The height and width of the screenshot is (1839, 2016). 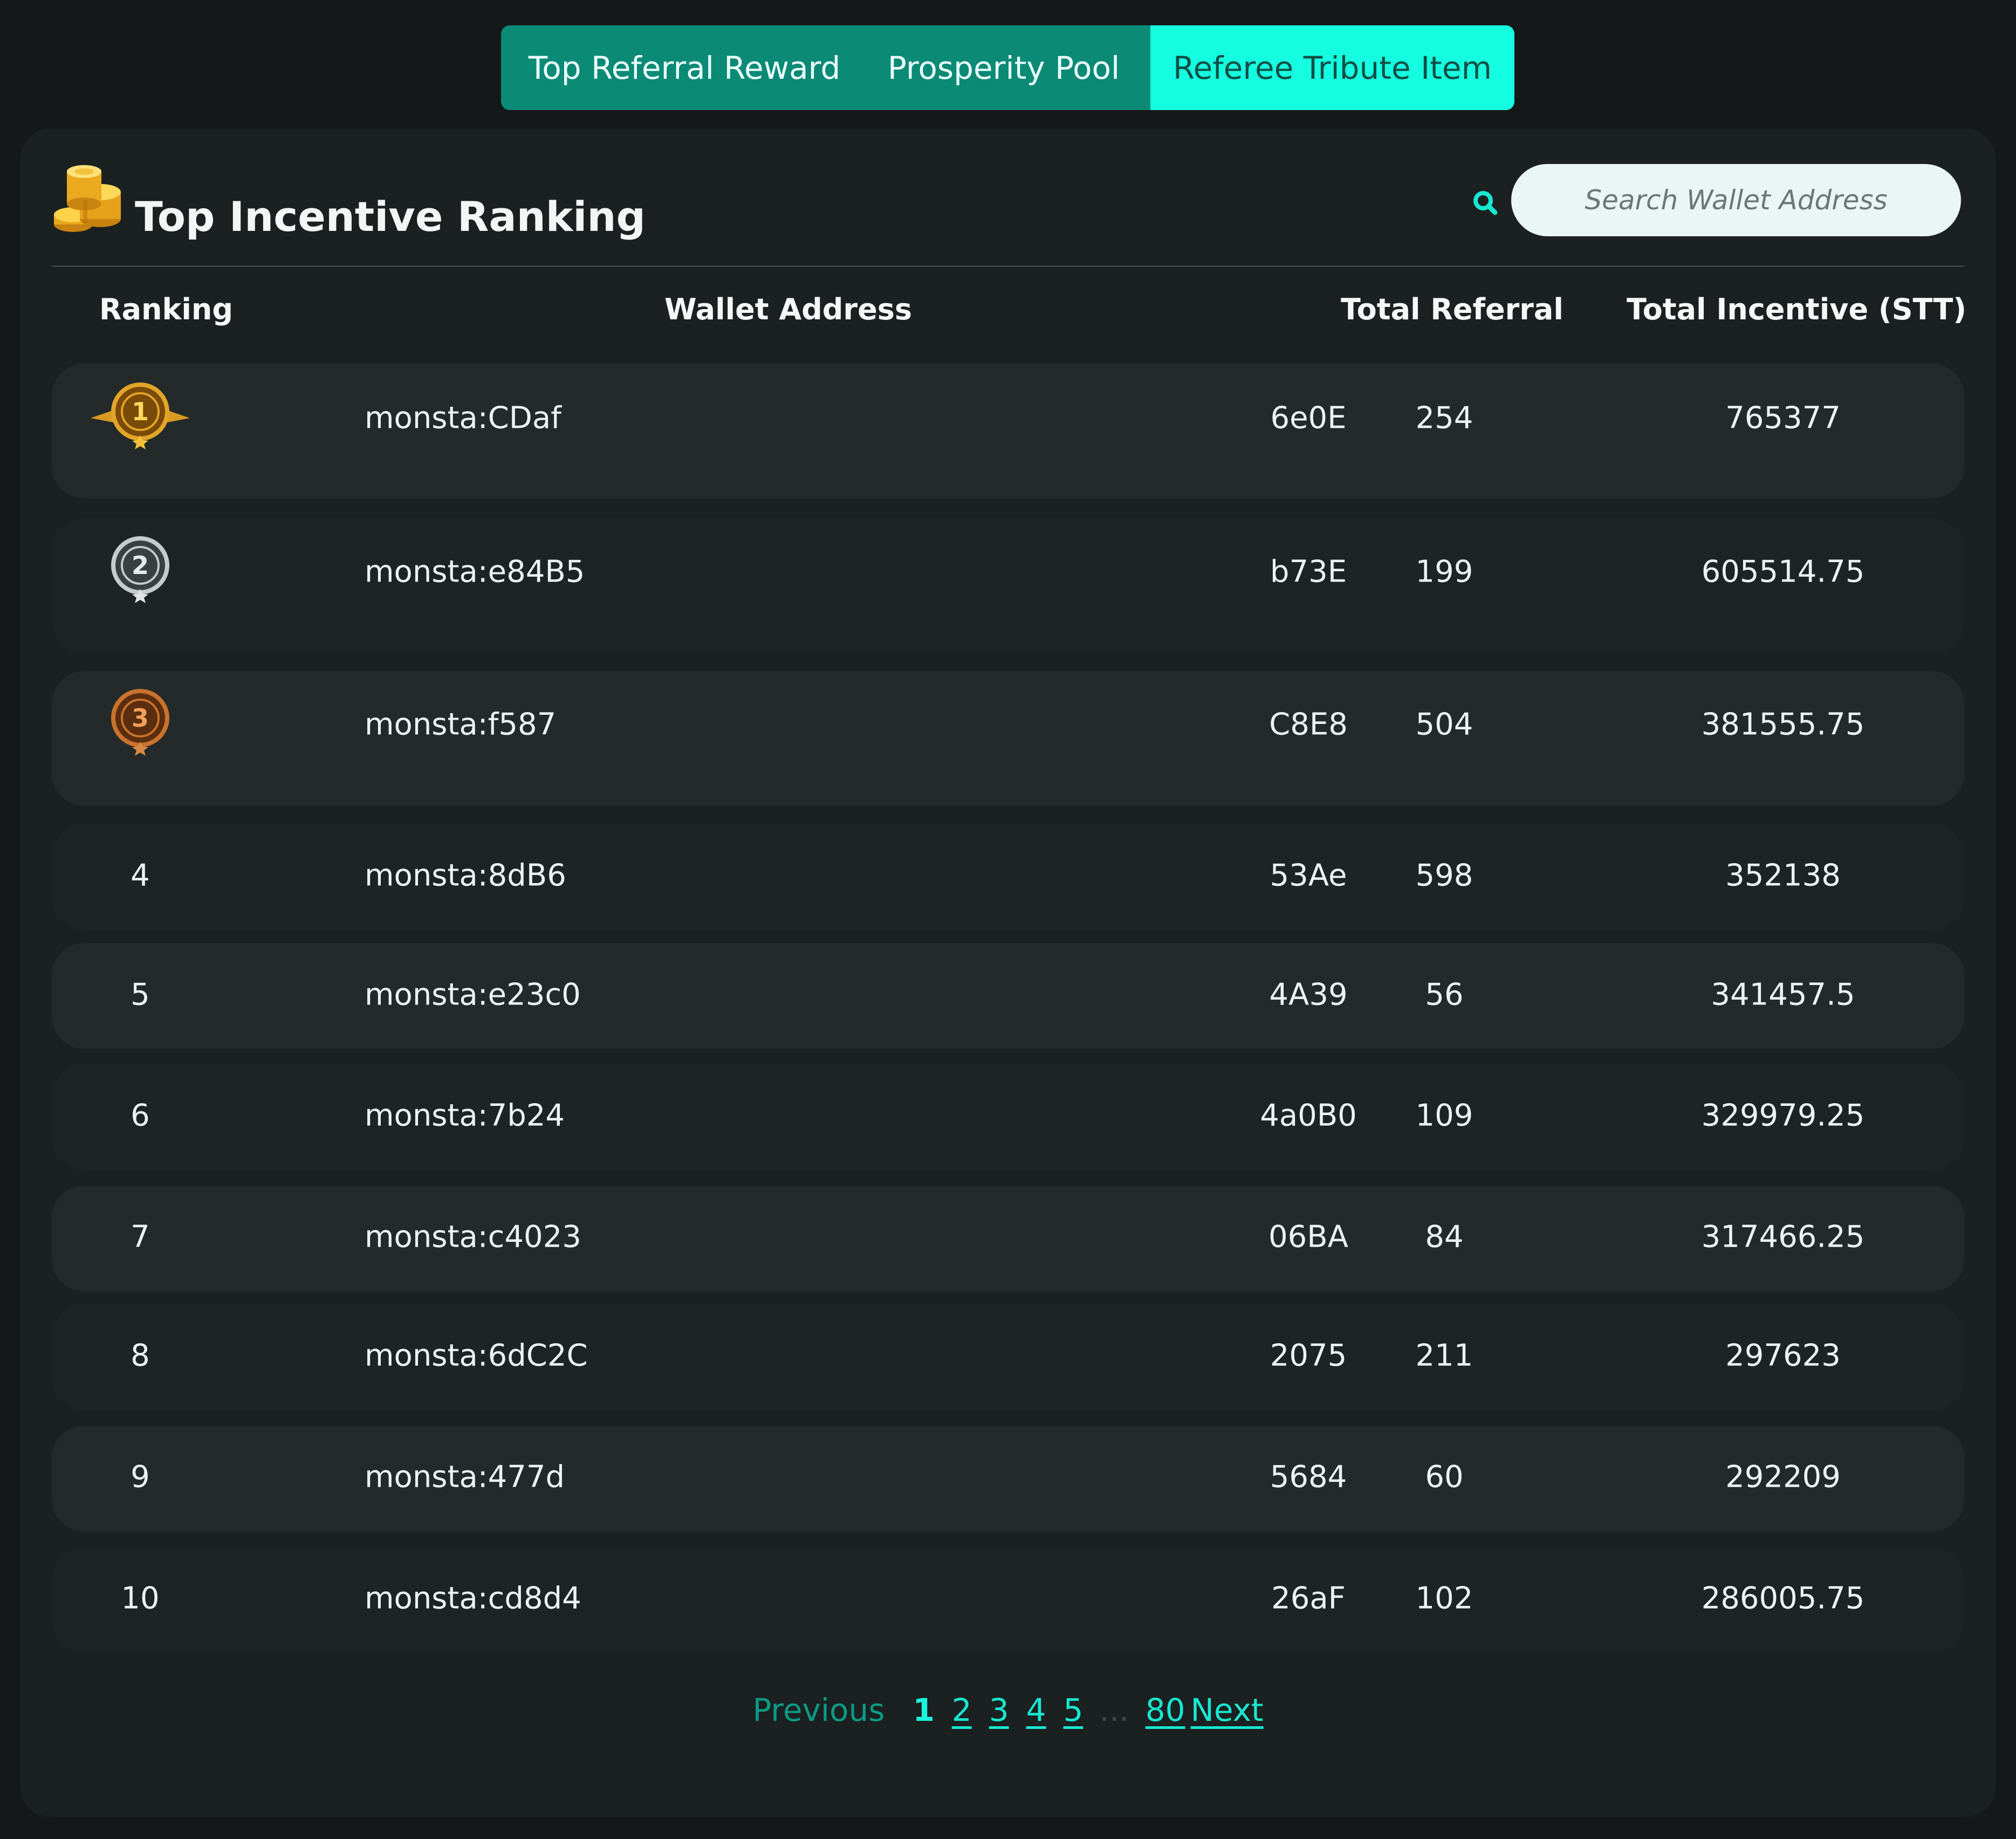 What do you see at coordinates (476, 1355) in the screenshot?
I see `wallet-address-start: monsta:6dC2C` at bounding box center [476, 1355].